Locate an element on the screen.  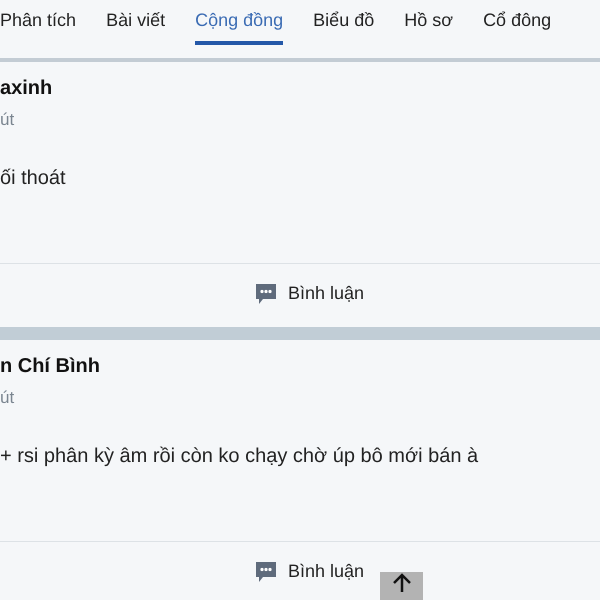
arrow-up-icon is located at coordinates (401, 582).